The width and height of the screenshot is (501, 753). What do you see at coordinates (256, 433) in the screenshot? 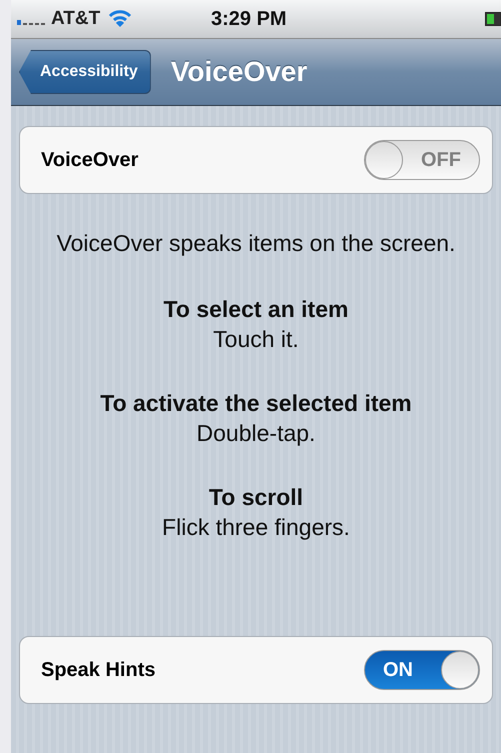
I see `instruction-text: Double-tap.` at bounding box center [256, 433].